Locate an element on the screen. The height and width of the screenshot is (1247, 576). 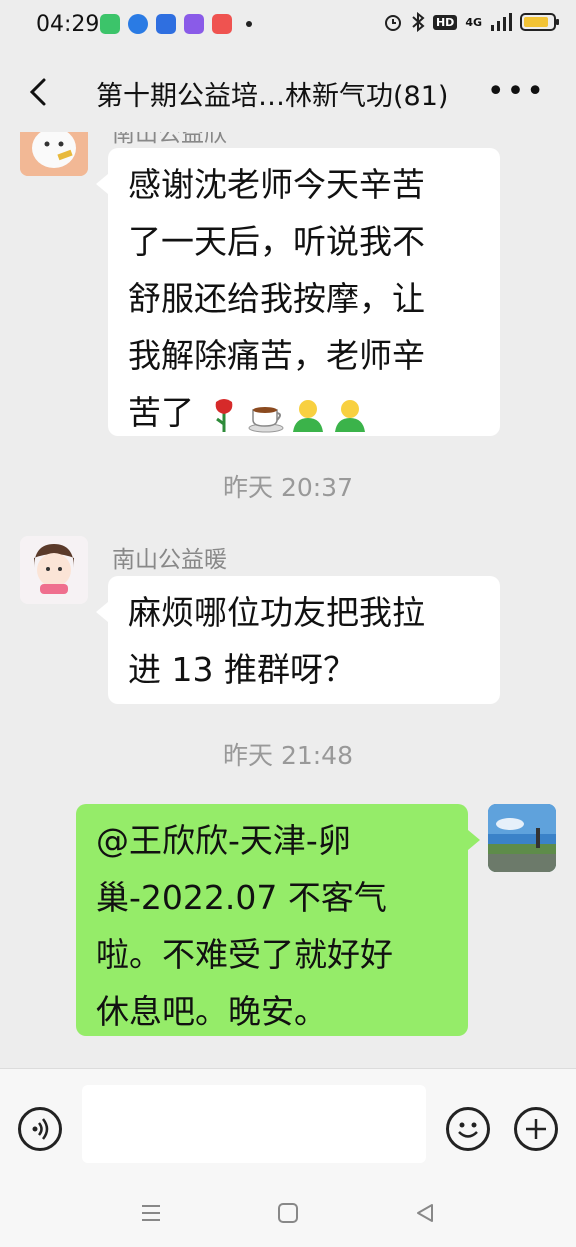
shopping-icon is located at coordinates (194, 24).